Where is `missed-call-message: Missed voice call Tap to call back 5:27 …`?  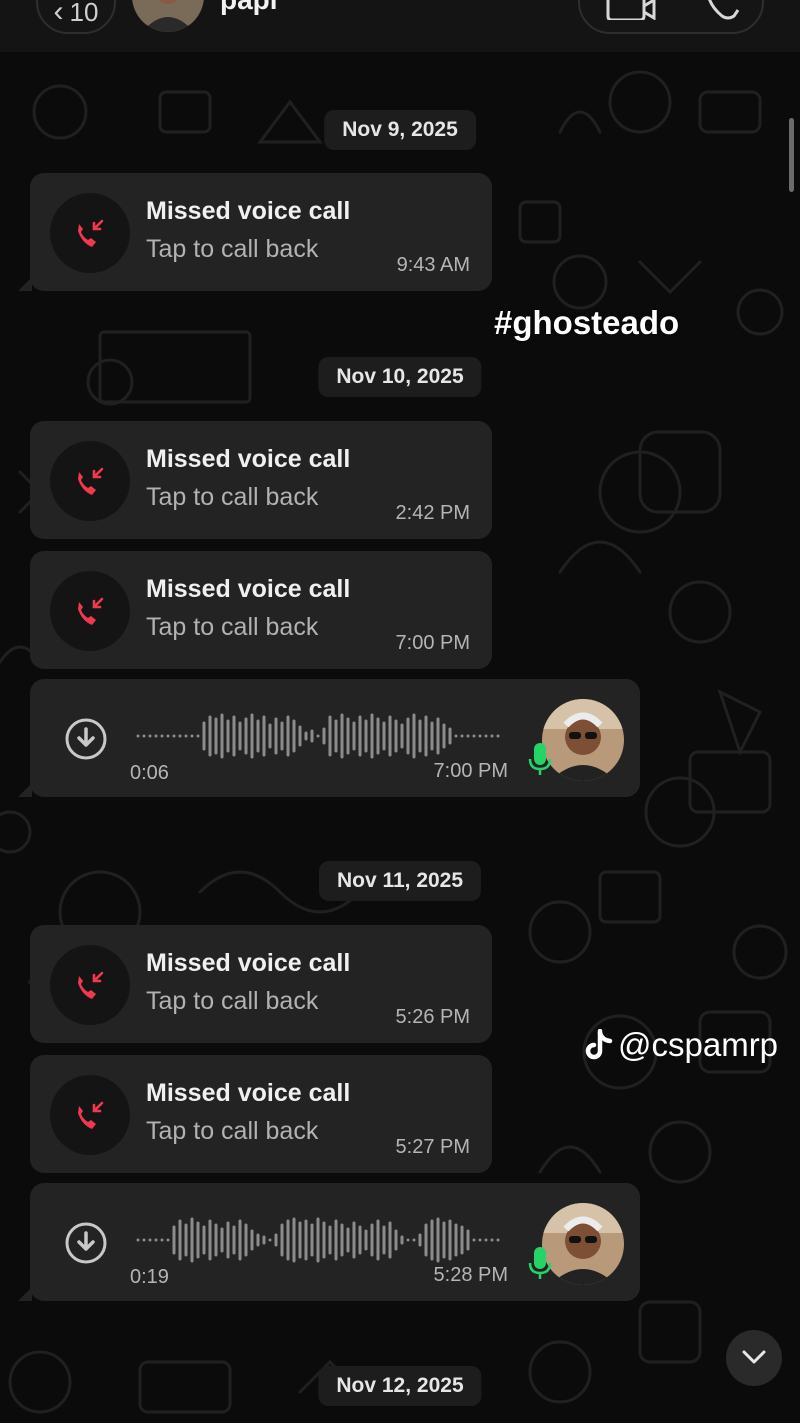
missed-call-message: Missed voice call Tap to call back 5:27 … is located at coordinates (261, 1114).